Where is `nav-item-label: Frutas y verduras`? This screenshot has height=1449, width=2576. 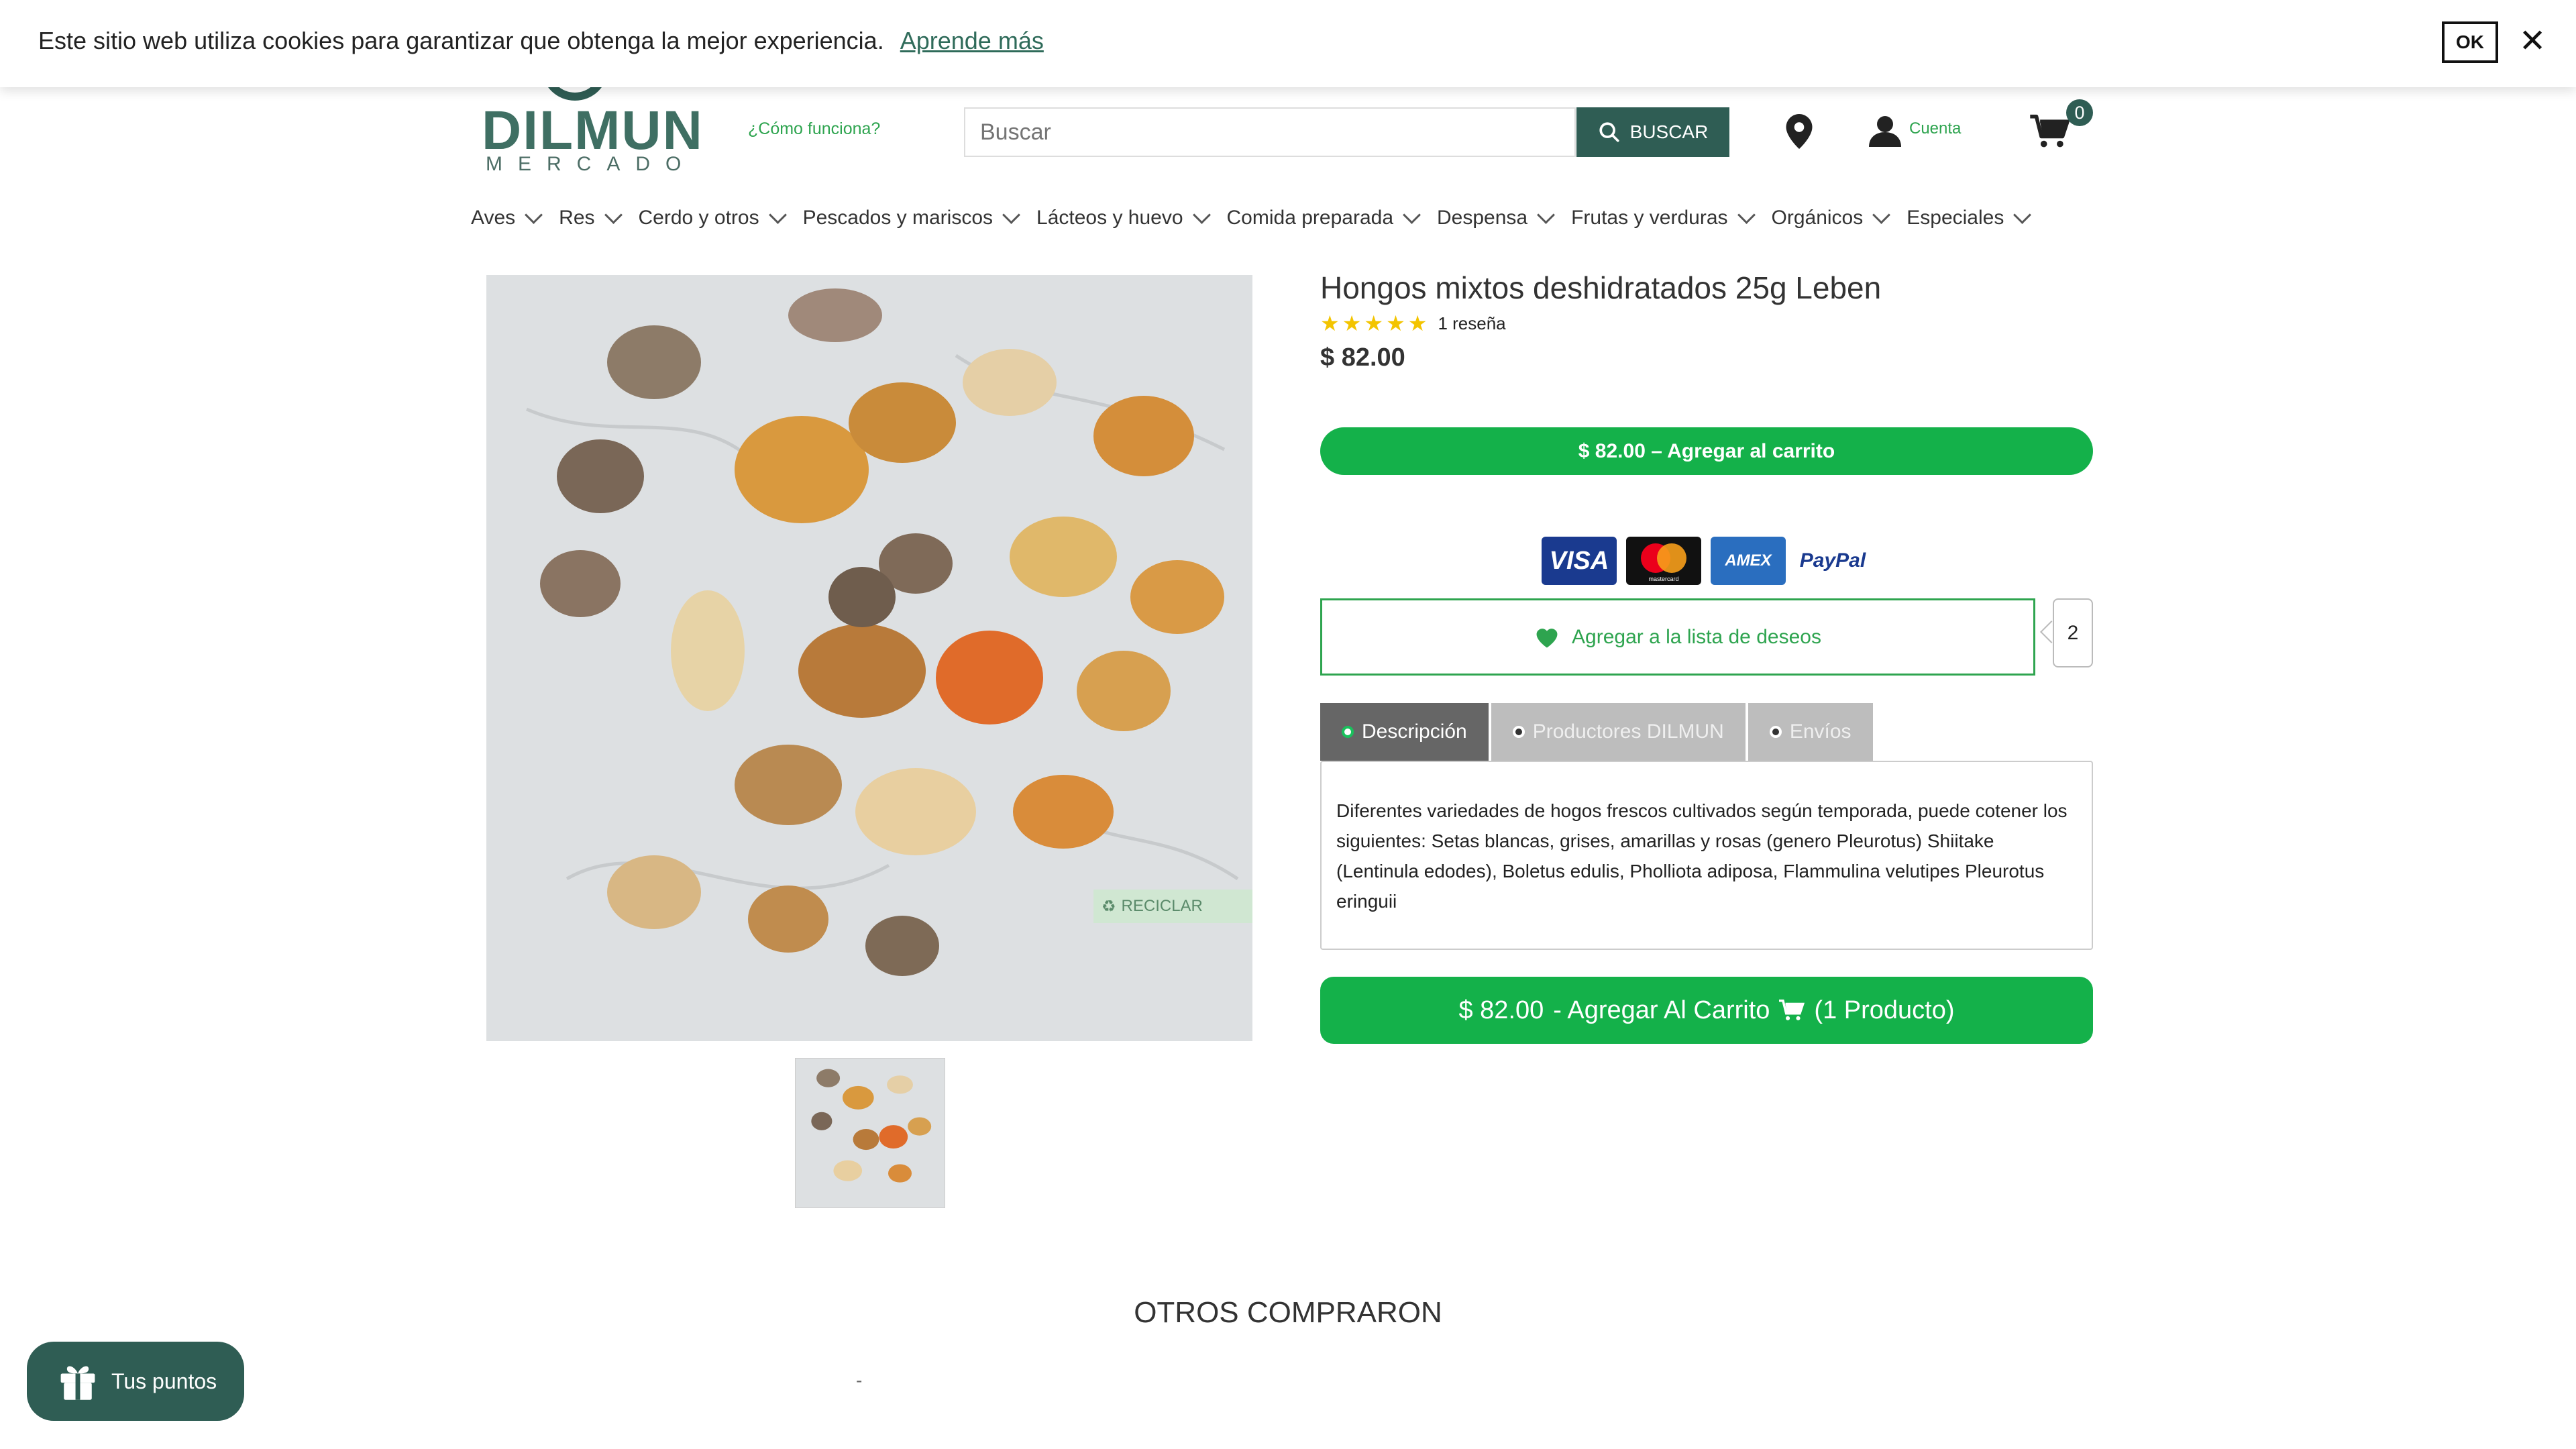
nav-item-label: Frutas y verduras is located at coordinates (1649, 218).